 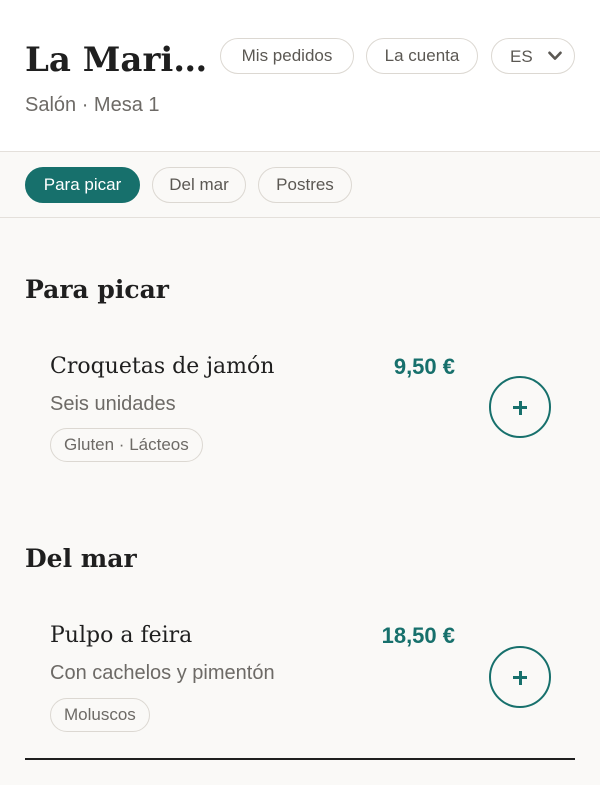 What do you see at coordinates (121, 635) in the screenshot?
I see `item-name: Pulpo a feira` at bounding box center [121, 635].